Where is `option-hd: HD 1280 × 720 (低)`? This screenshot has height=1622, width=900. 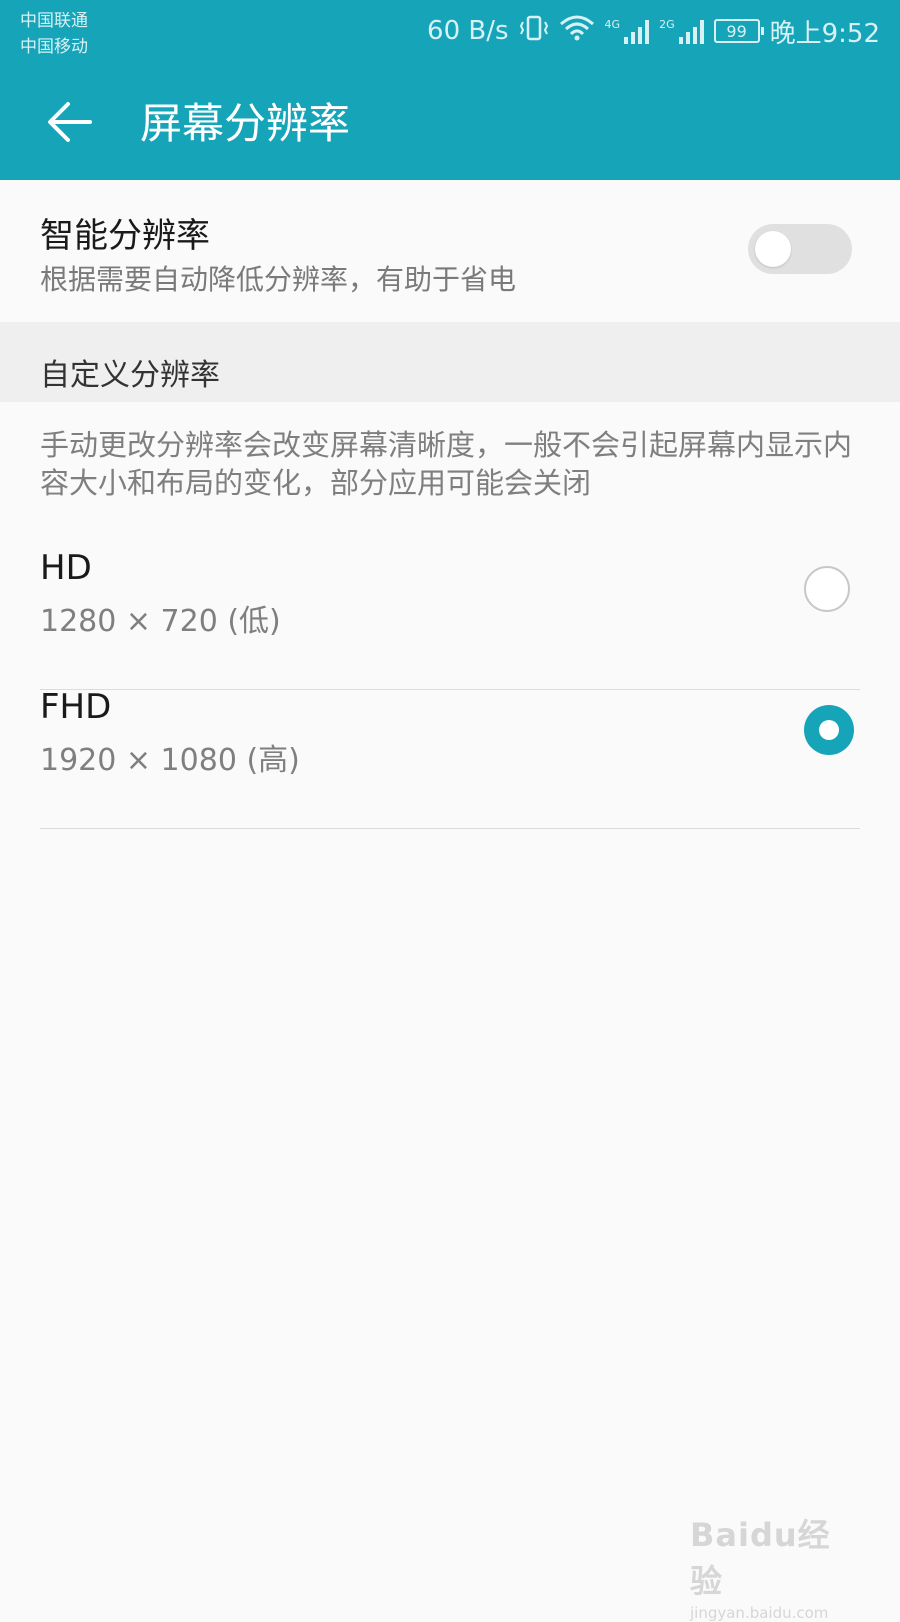 option-hd: HD 1280 × 720 (低) is located at coordinates (450, 619).